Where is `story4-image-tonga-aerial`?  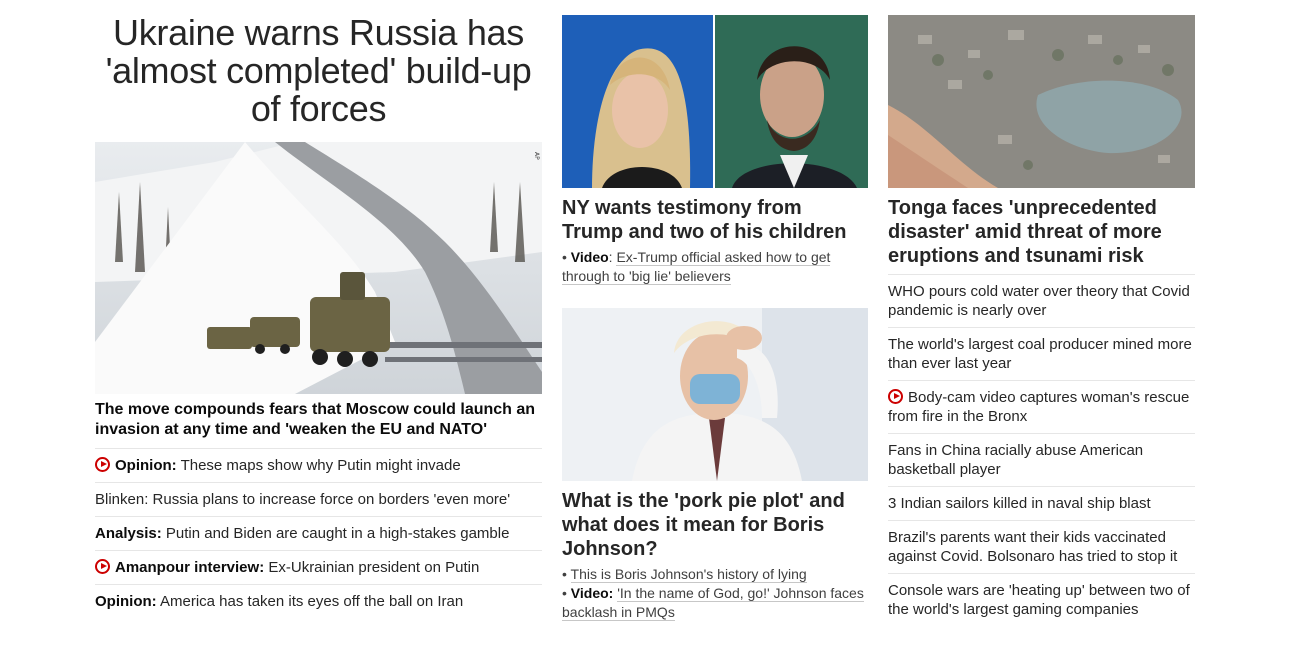
story4-image-tonga-aerial is located at coordinates (1041, 101).